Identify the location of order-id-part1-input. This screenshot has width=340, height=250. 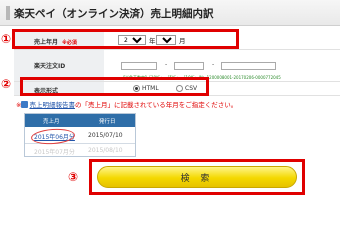
(139, 66).